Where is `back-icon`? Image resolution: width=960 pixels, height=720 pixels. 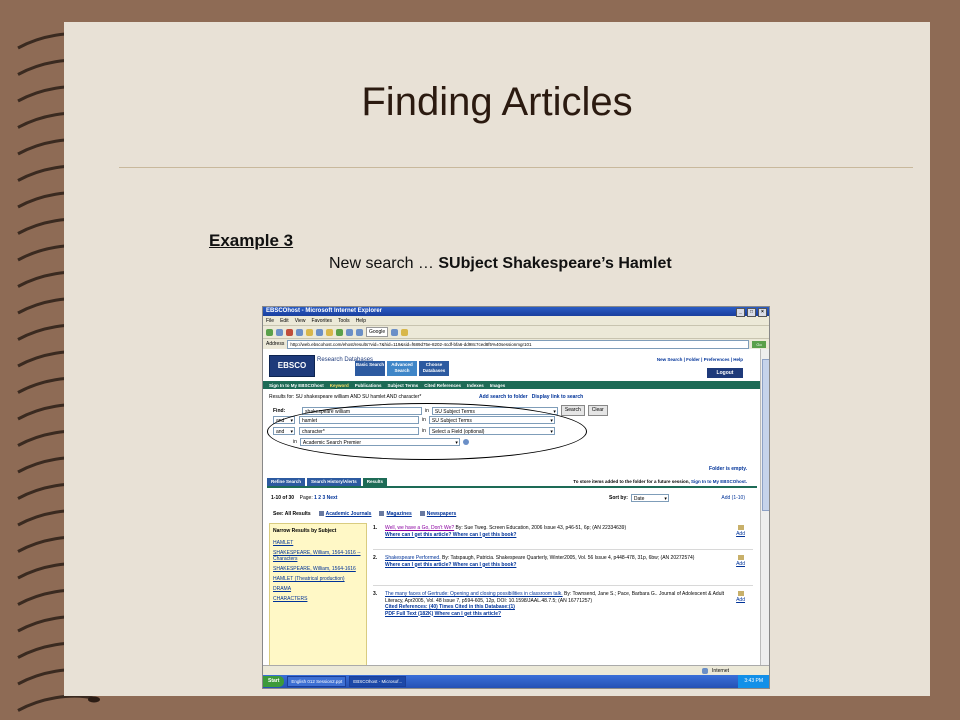 back-icon is located at coordinates (269, 332).